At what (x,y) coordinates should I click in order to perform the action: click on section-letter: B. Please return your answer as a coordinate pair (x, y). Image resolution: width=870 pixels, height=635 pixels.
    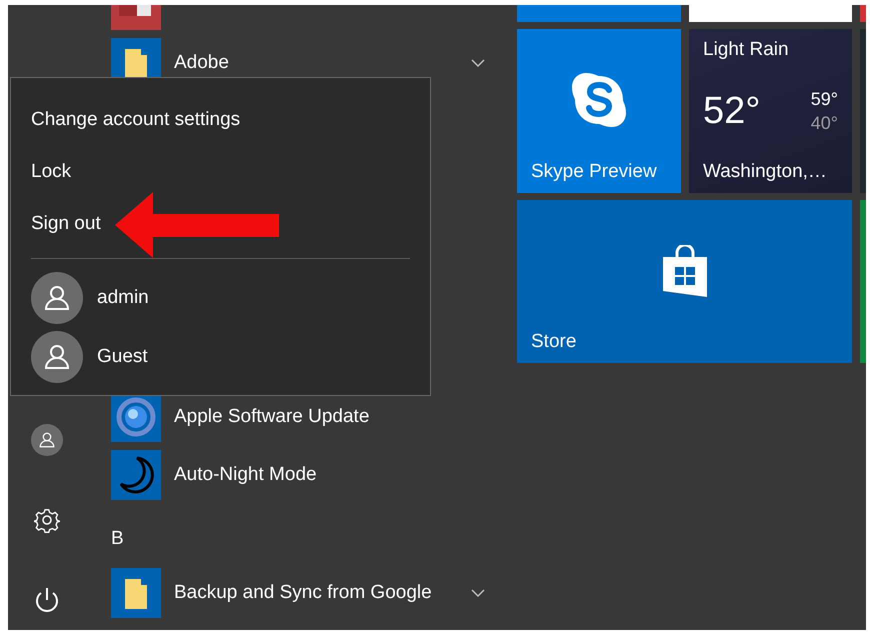
    Looking at the image, I should click on (117, 539).